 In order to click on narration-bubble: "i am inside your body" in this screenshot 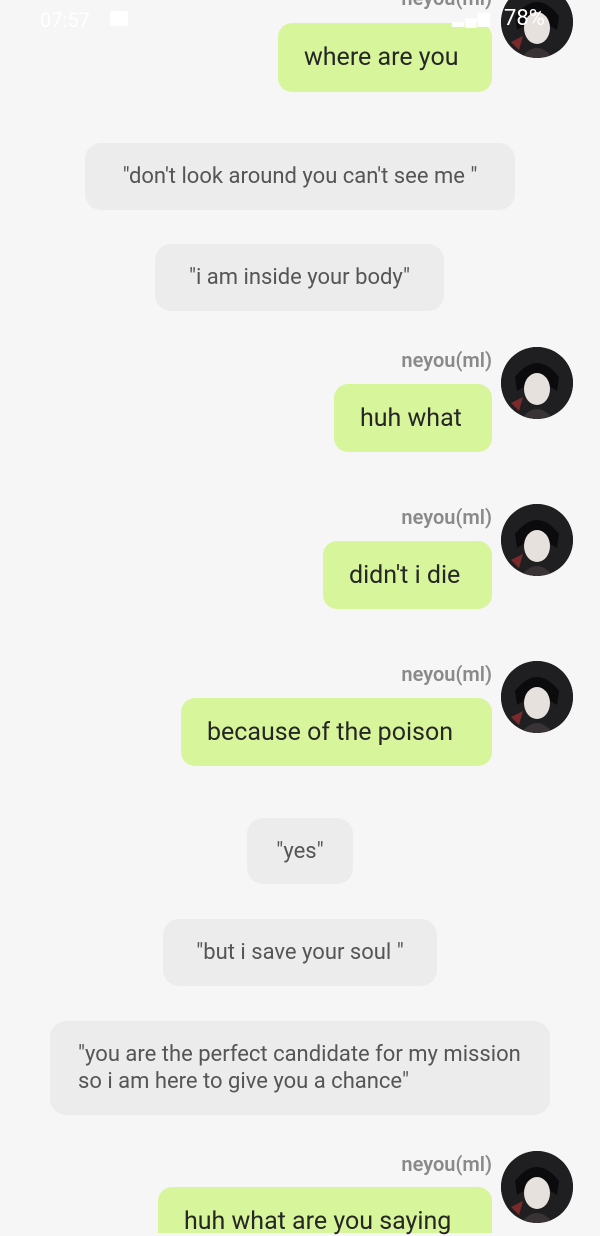, I will do `click(299, 277)`.